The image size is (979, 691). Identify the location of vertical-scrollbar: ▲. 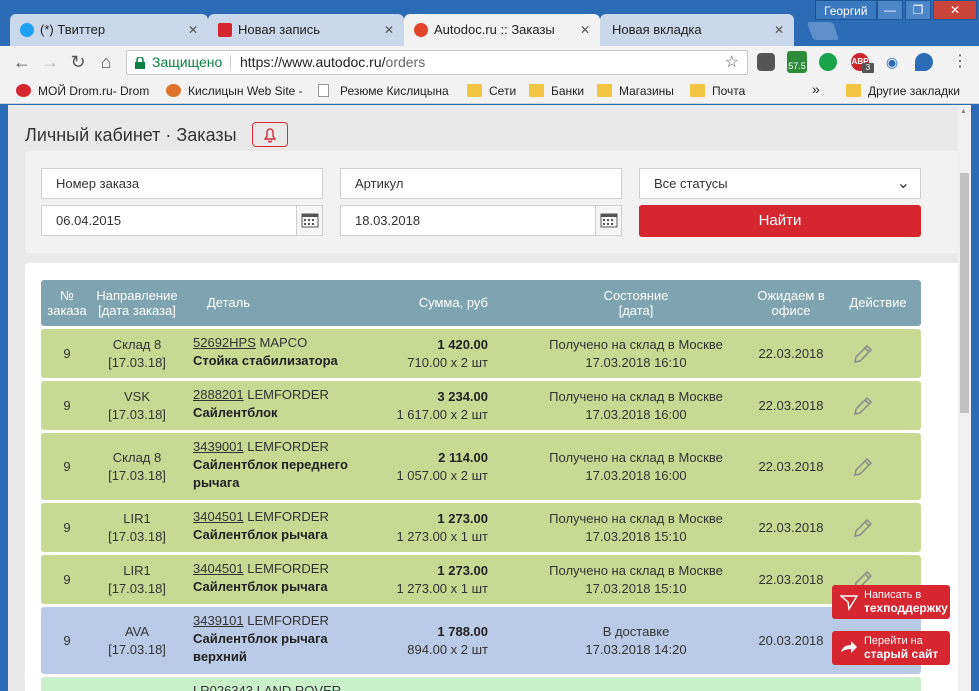
(964, 398).